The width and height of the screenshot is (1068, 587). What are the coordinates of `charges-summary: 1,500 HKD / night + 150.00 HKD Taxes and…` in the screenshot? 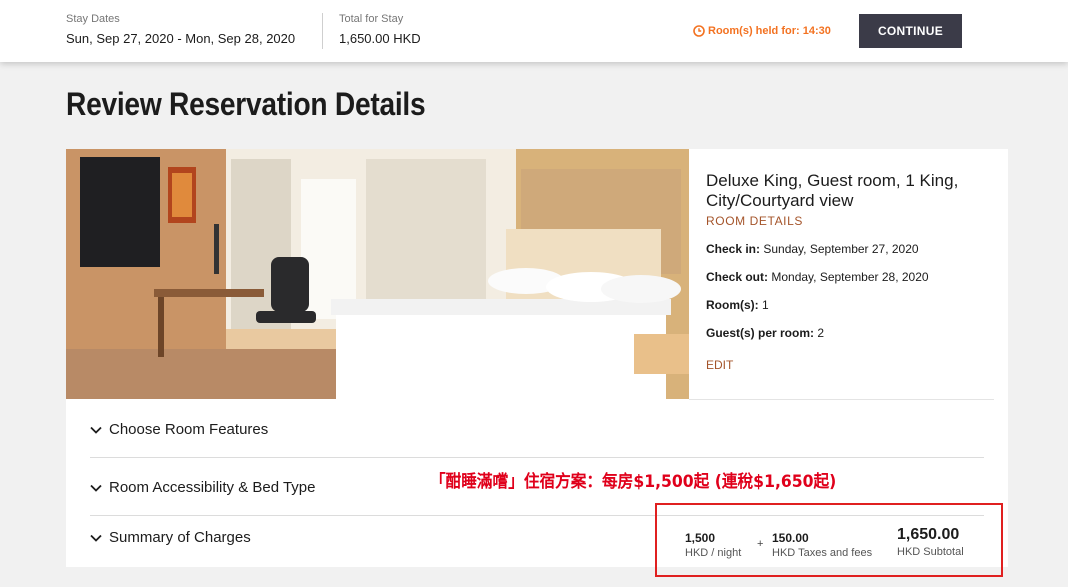 It's located at (829, 540).